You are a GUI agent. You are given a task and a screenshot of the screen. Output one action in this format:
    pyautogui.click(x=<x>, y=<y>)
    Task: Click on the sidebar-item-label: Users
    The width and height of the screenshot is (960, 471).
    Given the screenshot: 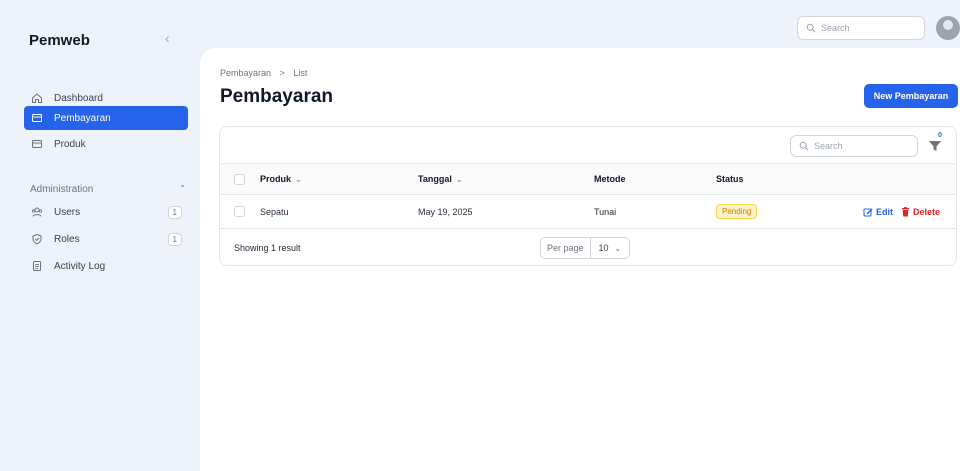 What is the action you would take?
    pyautogui.click(x=67, y=212)
    